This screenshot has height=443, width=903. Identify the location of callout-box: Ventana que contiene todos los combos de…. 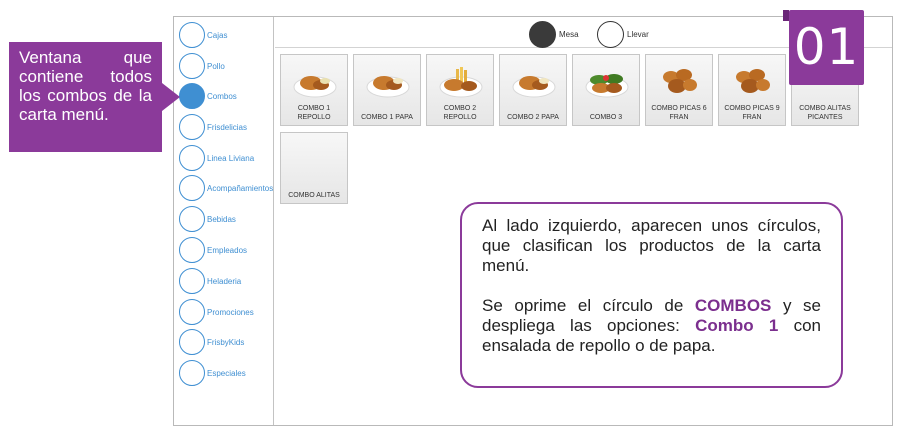
(94, 97).